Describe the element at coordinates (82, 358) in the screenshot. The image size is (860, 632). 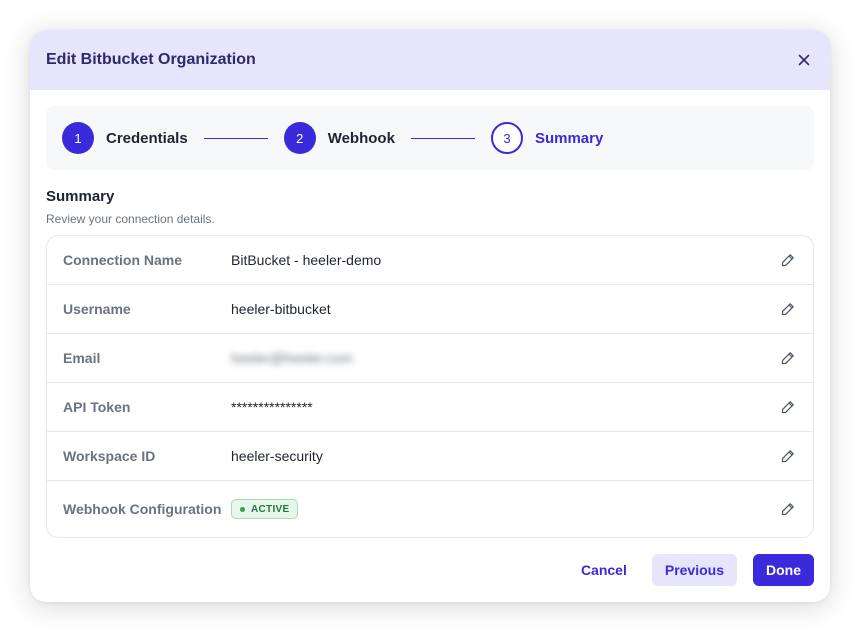
I see `row-label: Email` at that location.